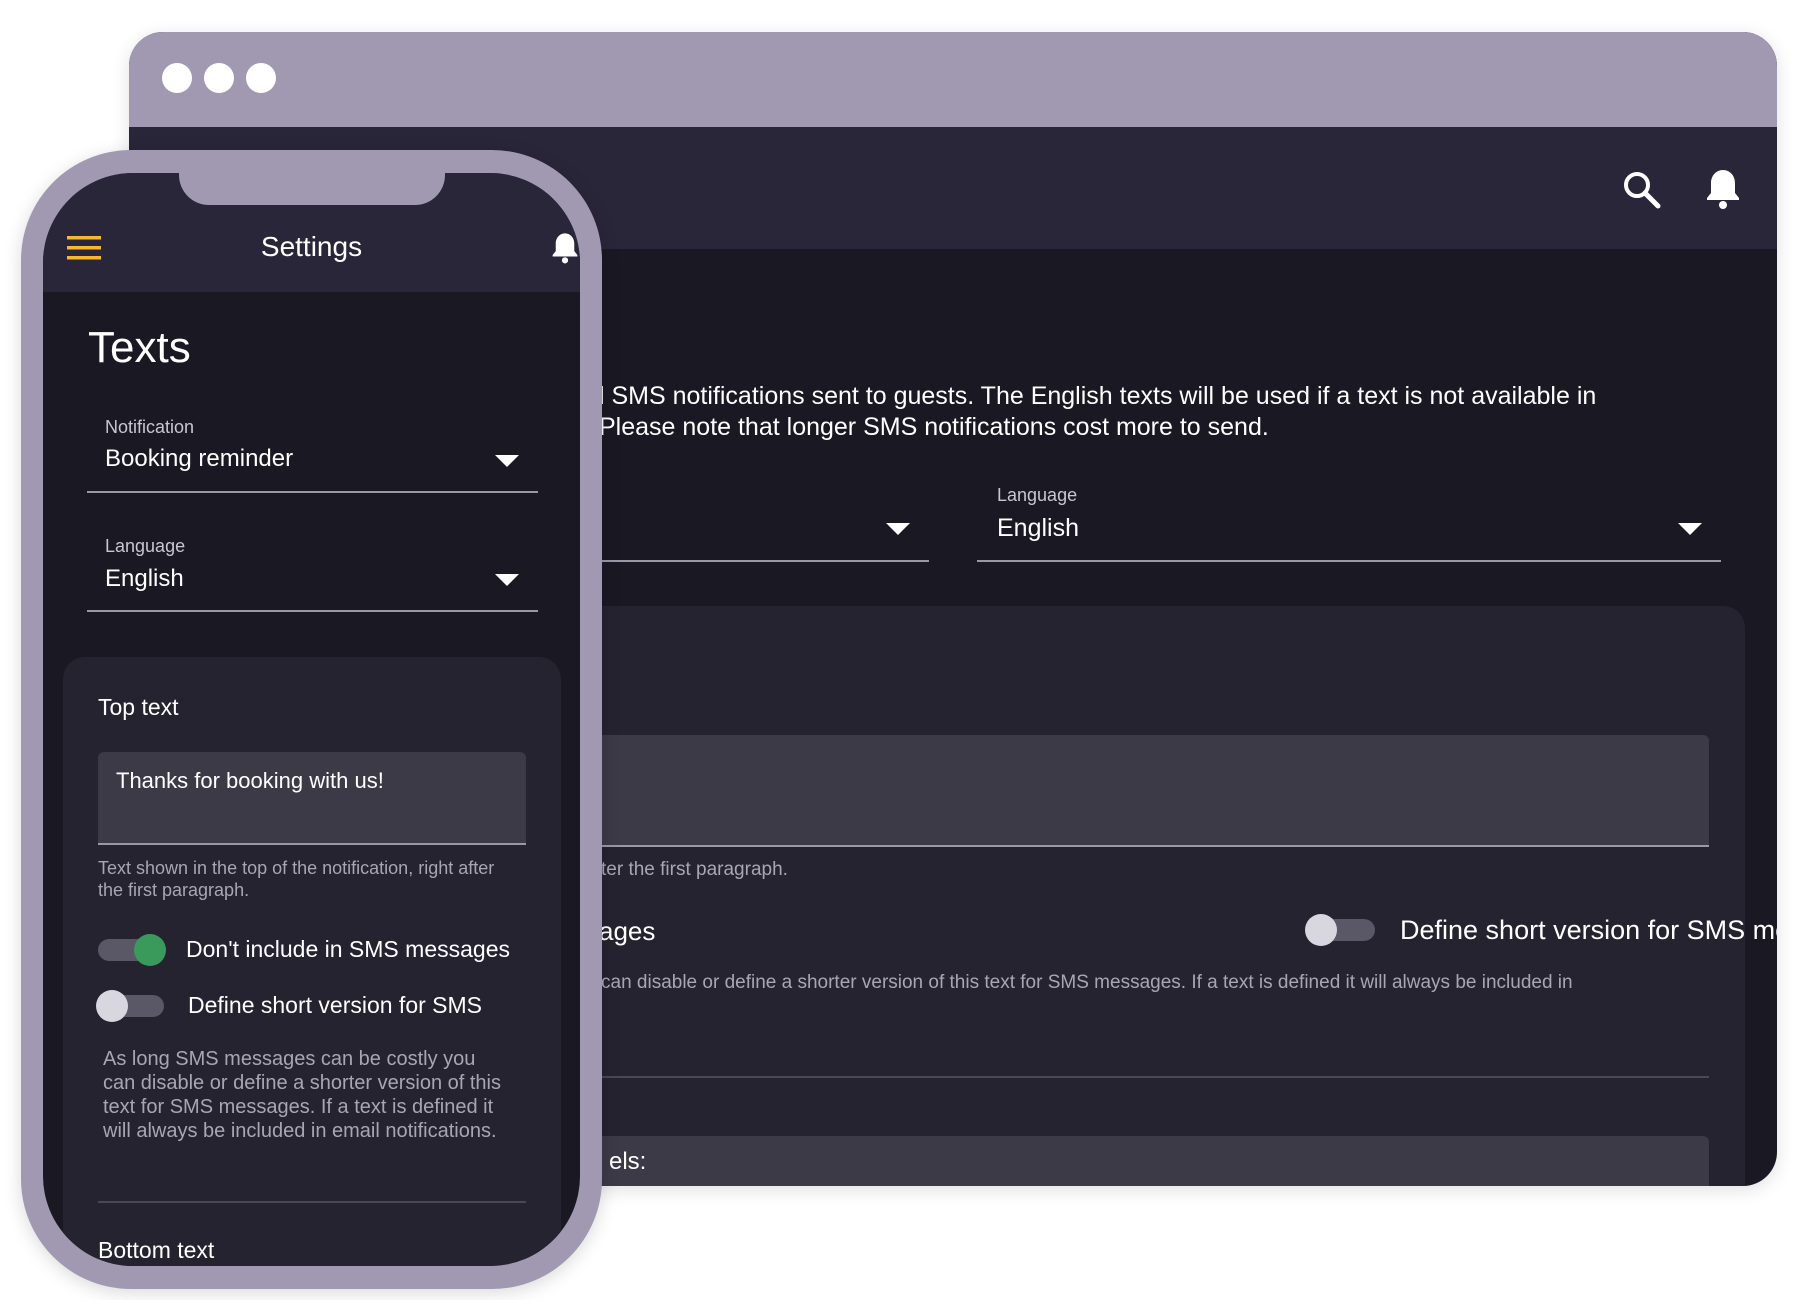 The width and height of the screenshot is (1800, 1300). I want to click on top-text-value: Thanks for booking with us!, so click(250, 780).